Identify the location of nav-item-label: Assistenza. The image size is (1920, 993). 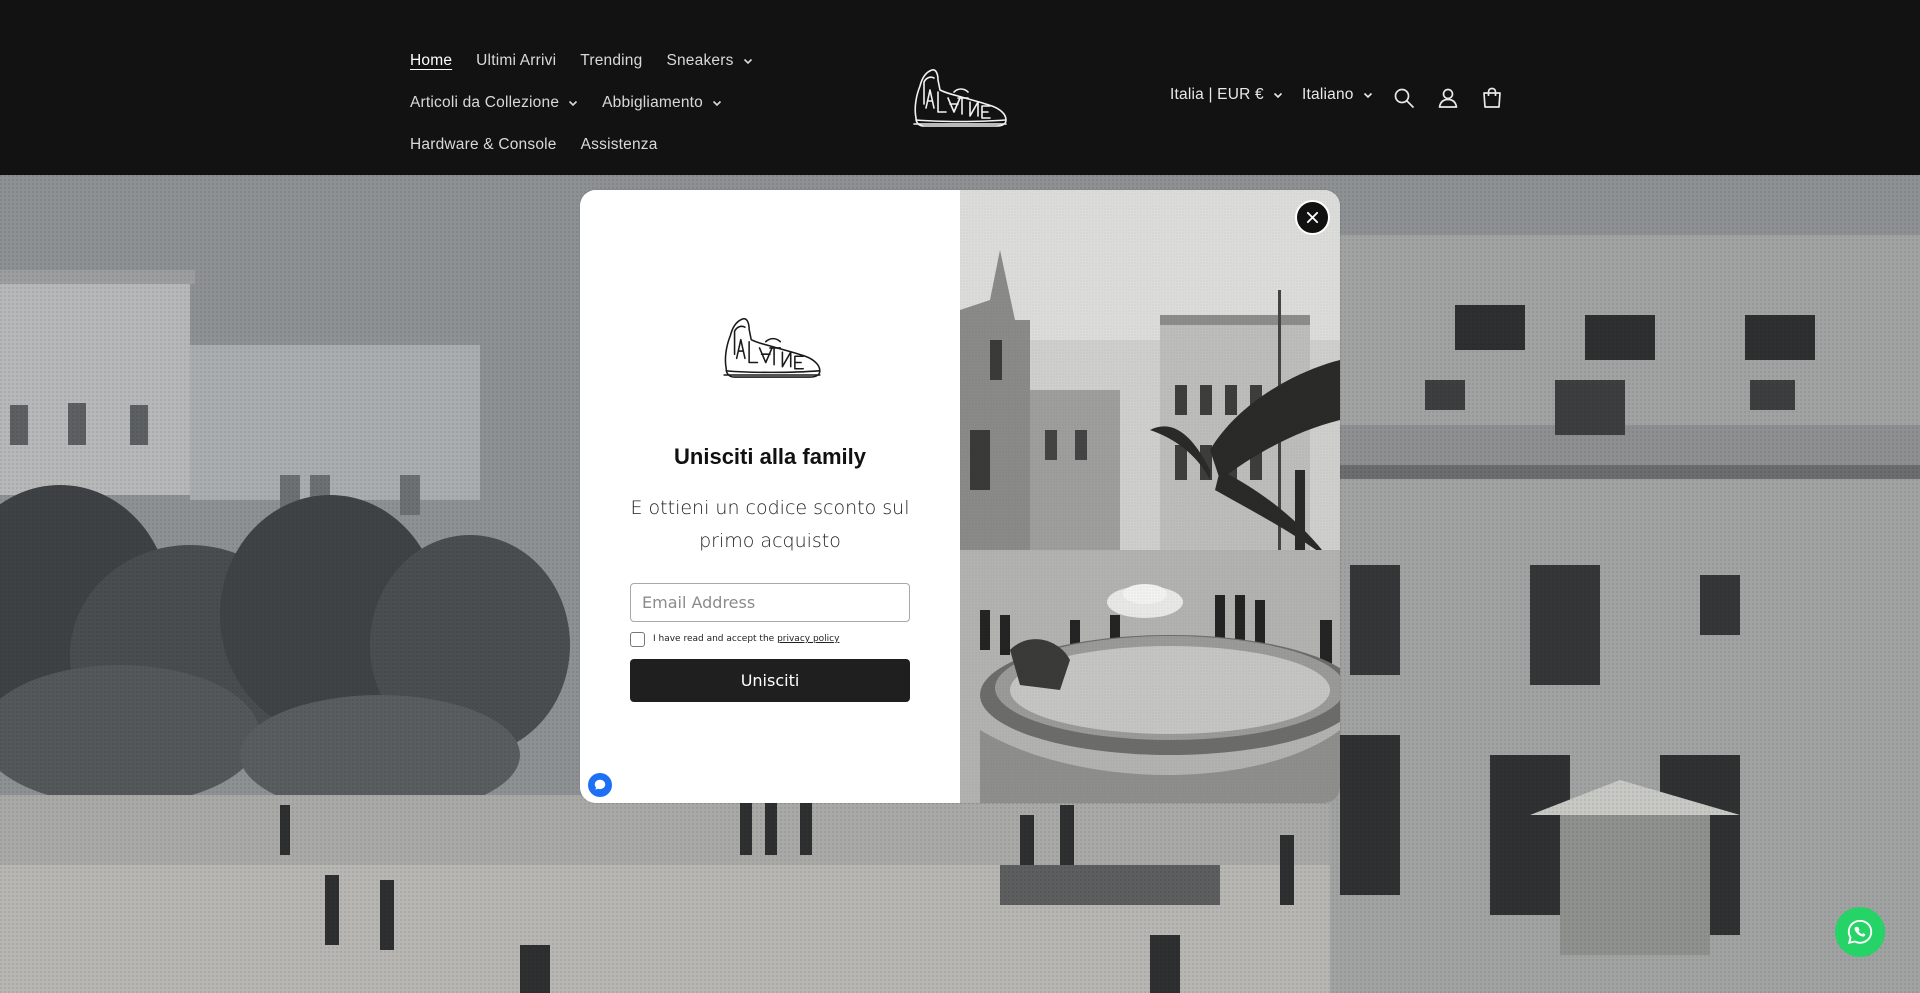
(619, 144).